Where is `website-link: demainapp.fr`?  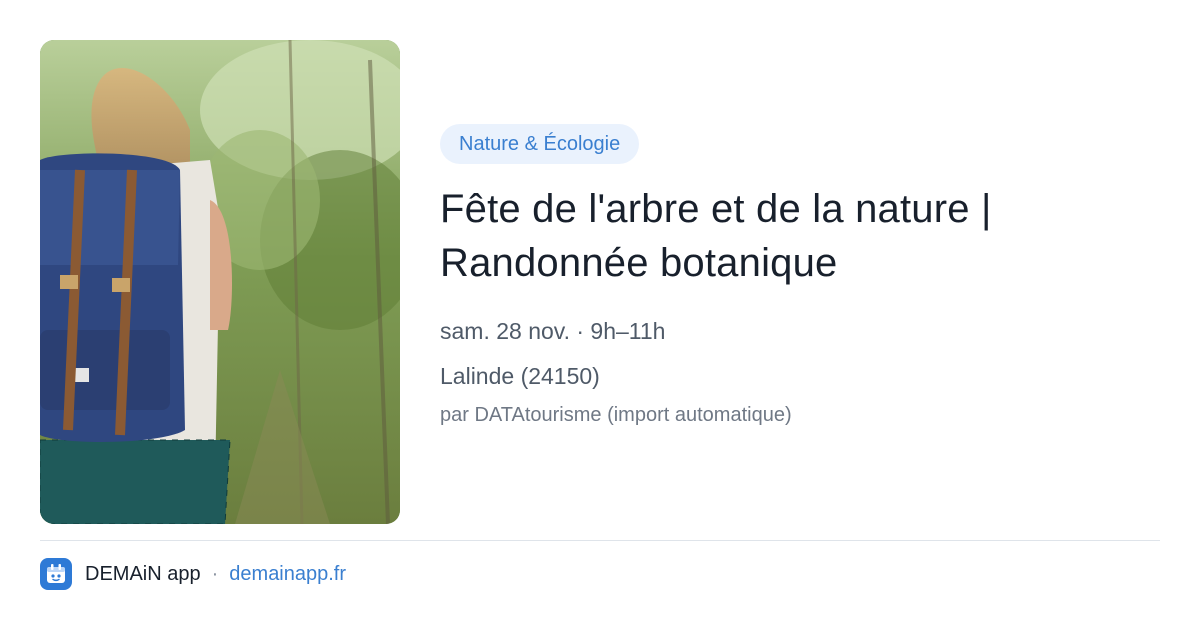
website-link: demainapp.fr is located at coordinates (287, 574).